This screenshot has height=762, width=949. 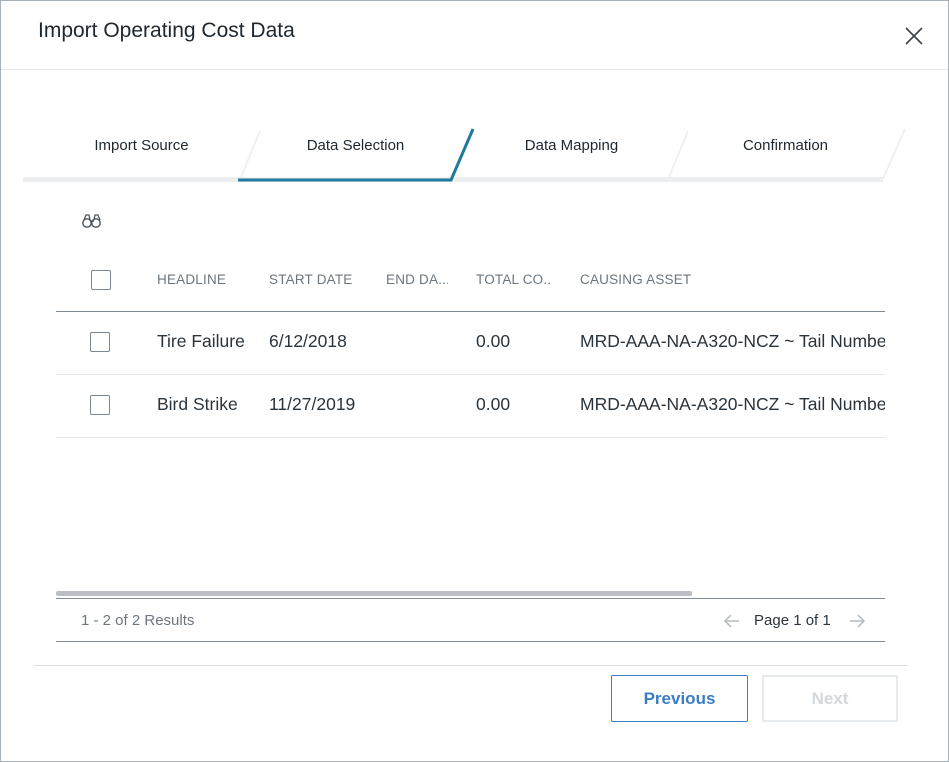 I want to click on header-divider, so click(x=474, y=69).